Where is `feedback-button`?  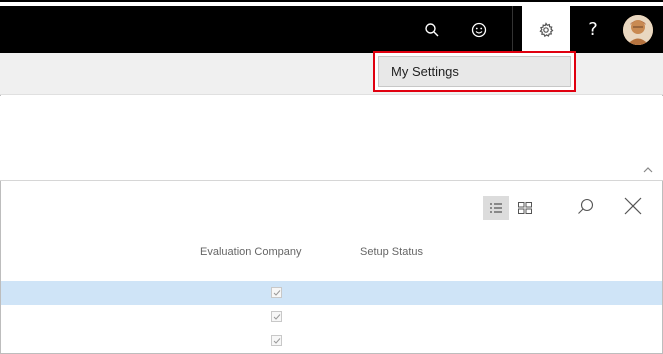
feedback-button is located at coordinates (479, 29).